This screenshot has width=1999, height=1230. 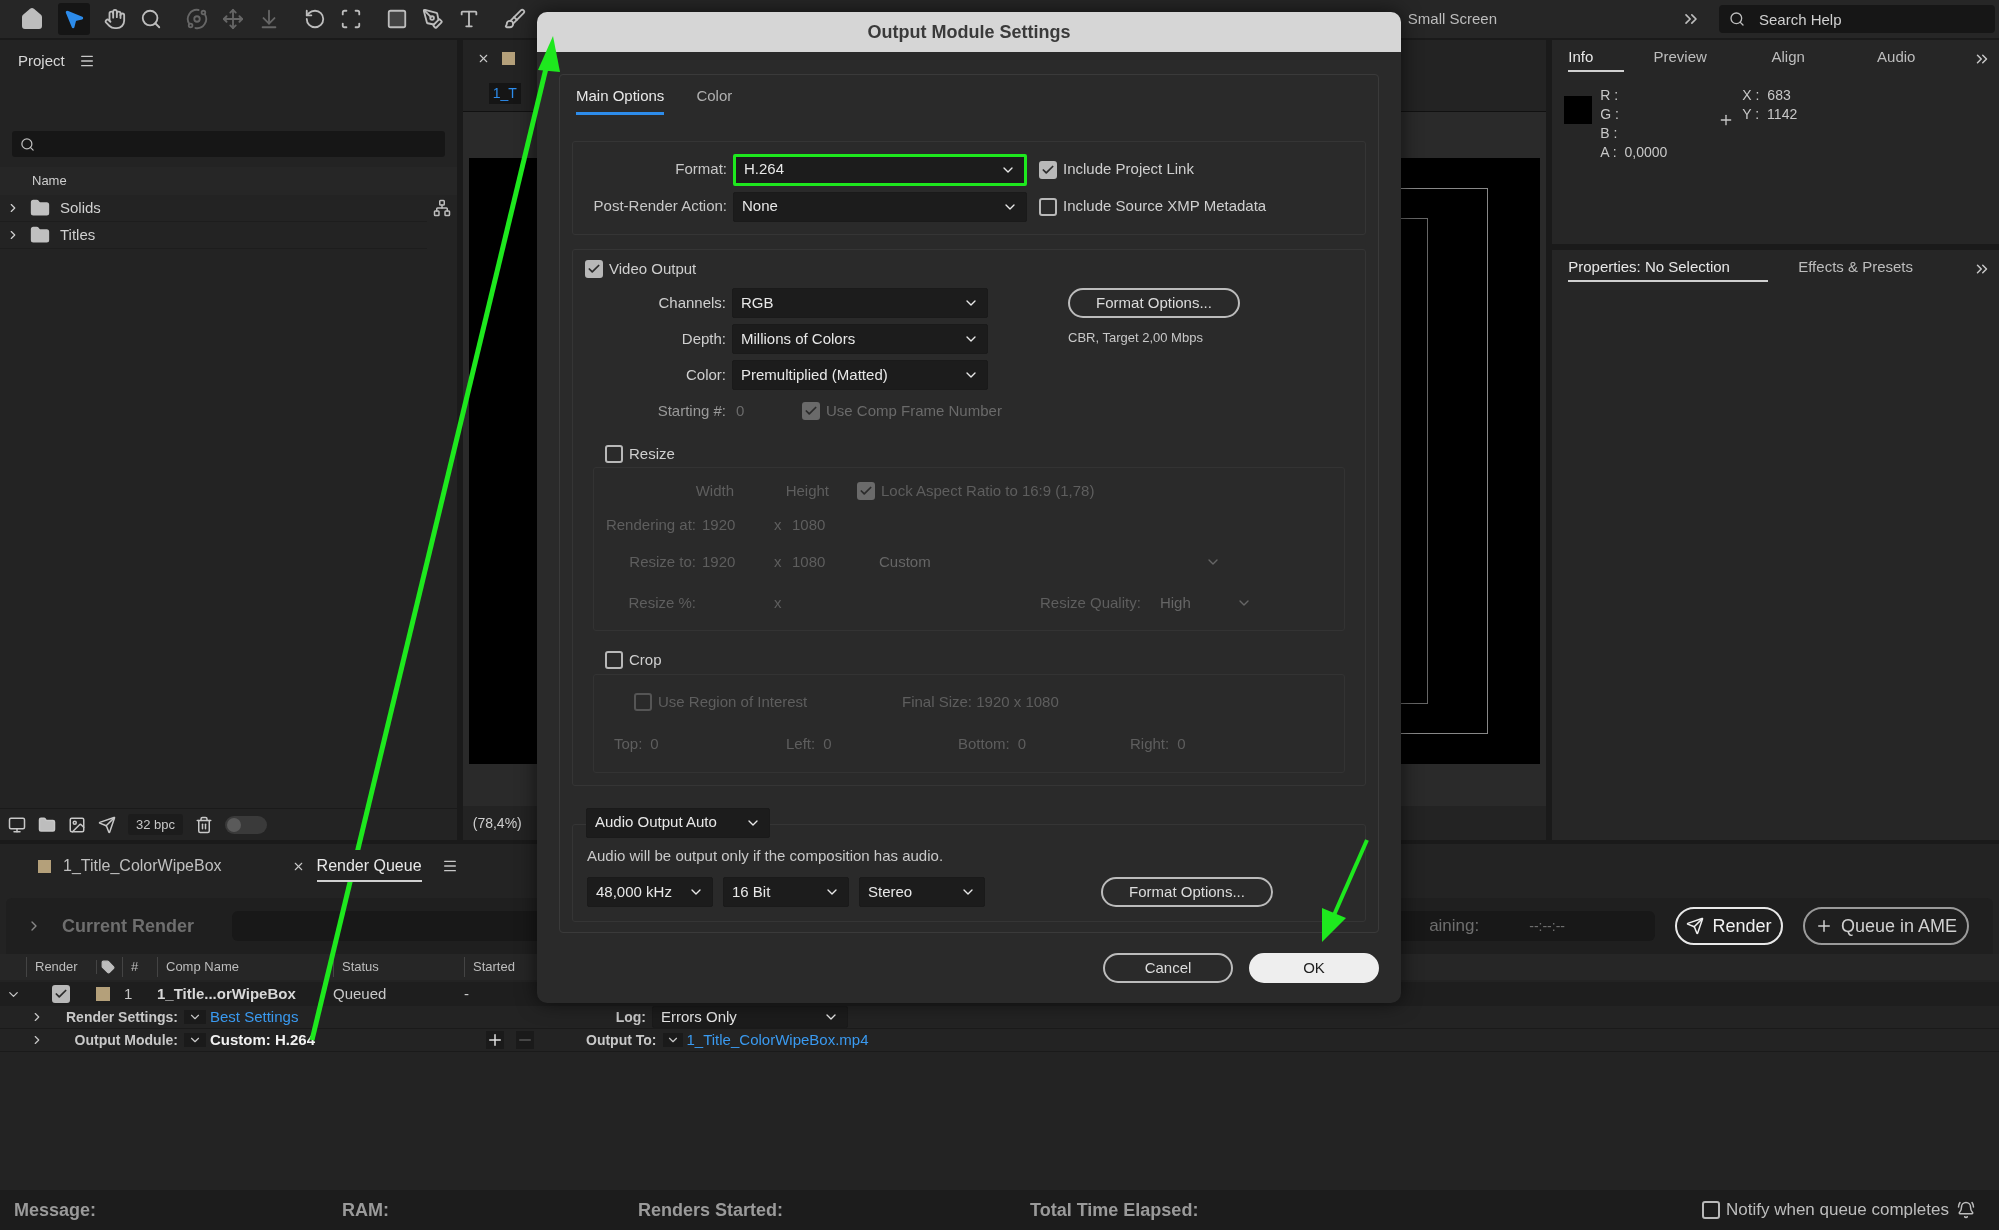 I want to click on column-header: Status, so click(x=398, y=967).